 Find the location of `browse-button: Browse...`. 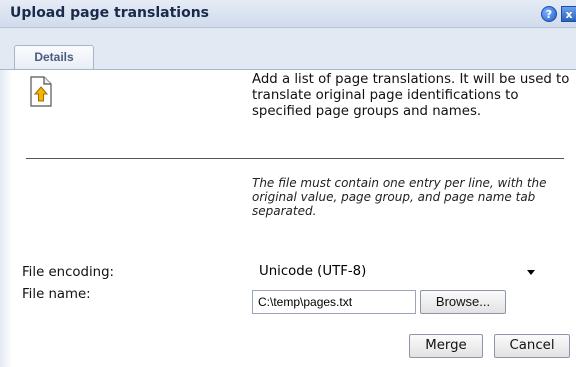

browse-button: Browse... is located at coordinates (463, 302).